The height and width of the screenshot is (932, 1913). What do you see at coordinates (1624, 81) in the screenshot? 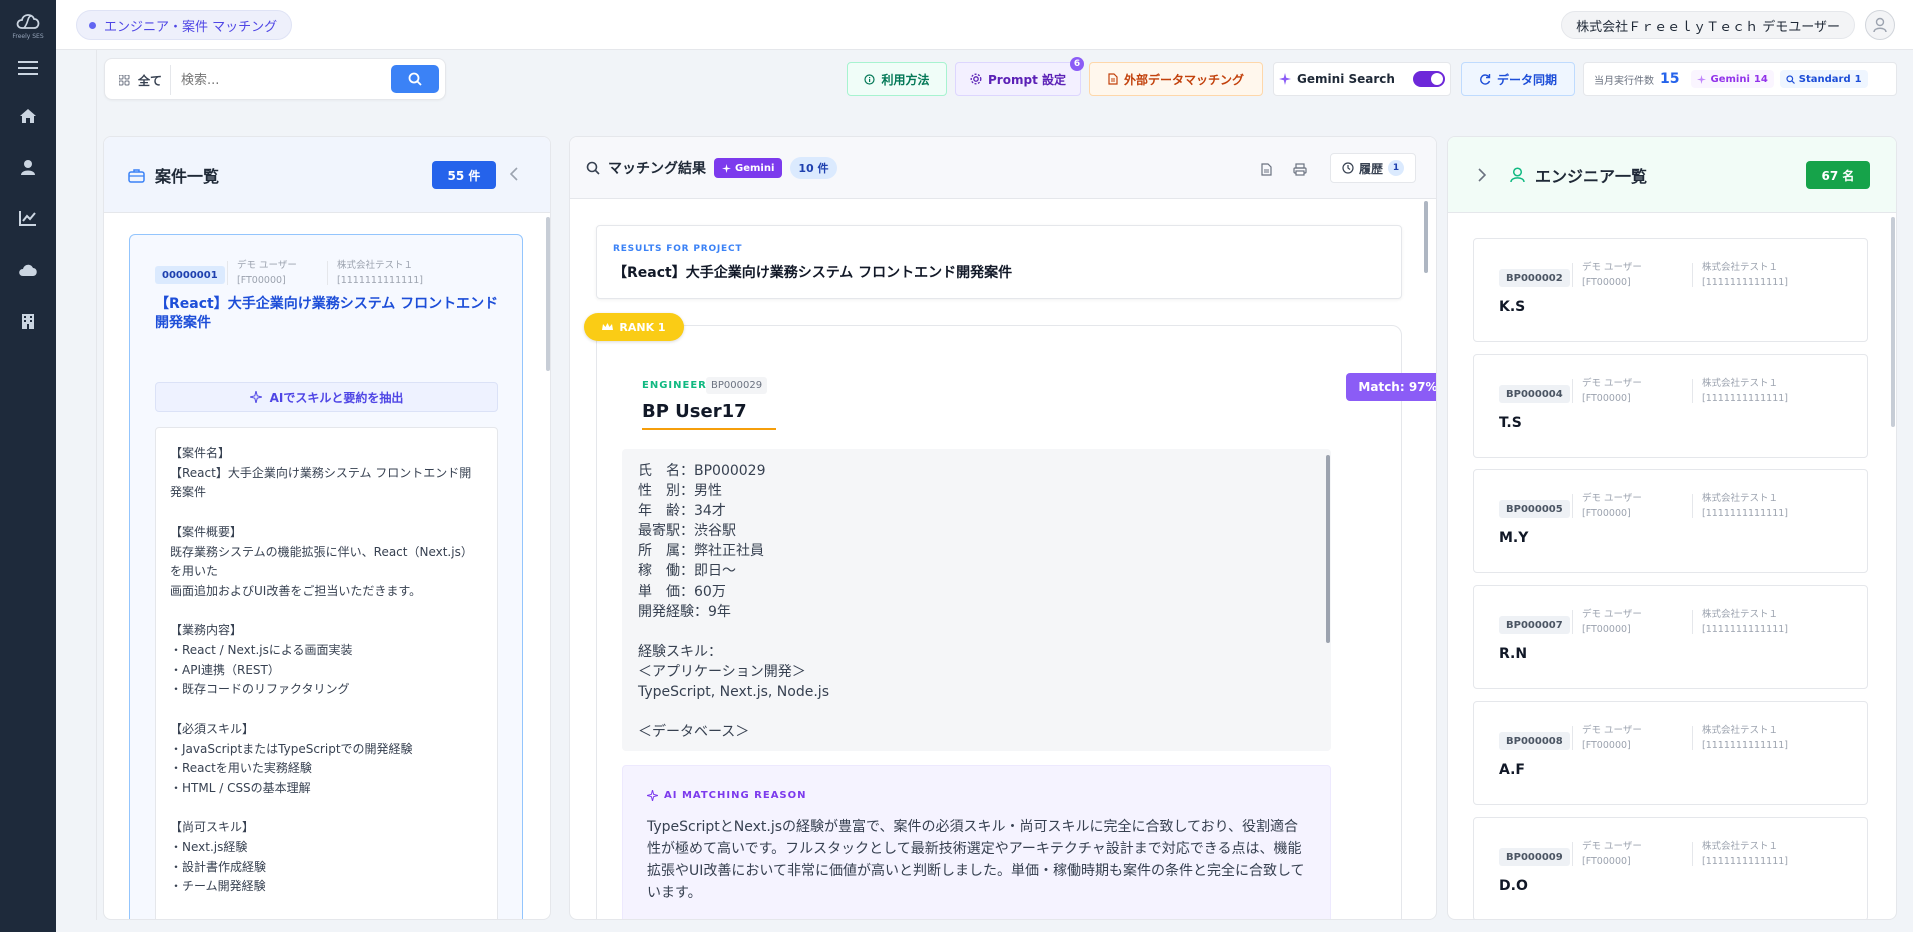
I see `monthly-label: 当月実行件数` at bounding box center [1624, 81].